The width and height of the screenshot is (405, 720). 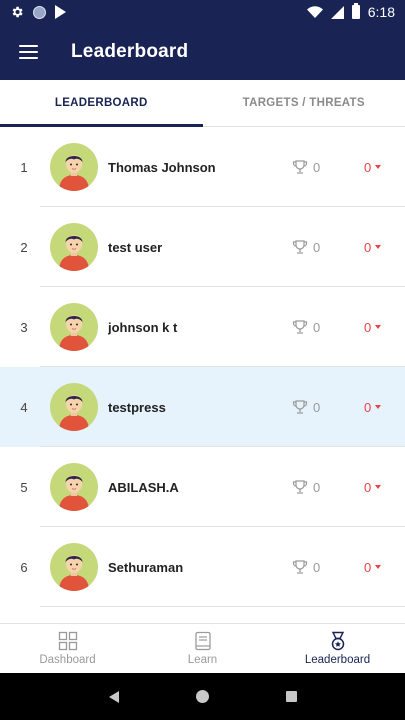 What do you see at coordinates (101, 103) in the screenshot?
I see `tab-leaderboard: LEADERBOARD` at bounding box center [101, 103].